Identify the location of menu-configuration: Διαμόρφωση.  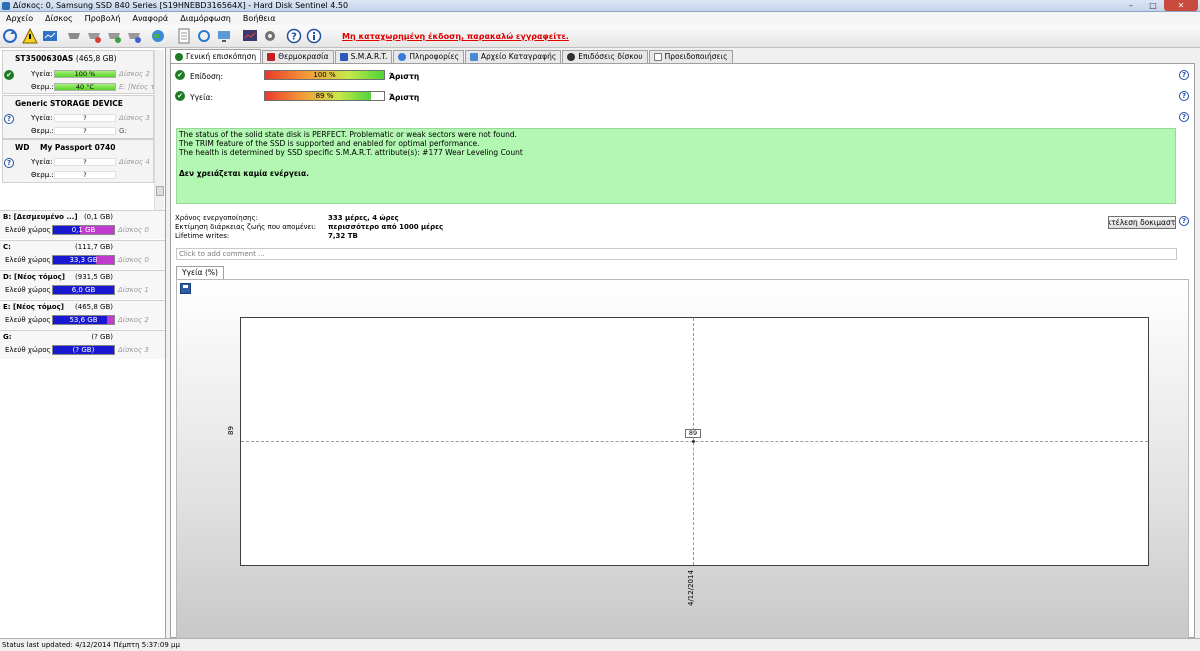
(205, 18).